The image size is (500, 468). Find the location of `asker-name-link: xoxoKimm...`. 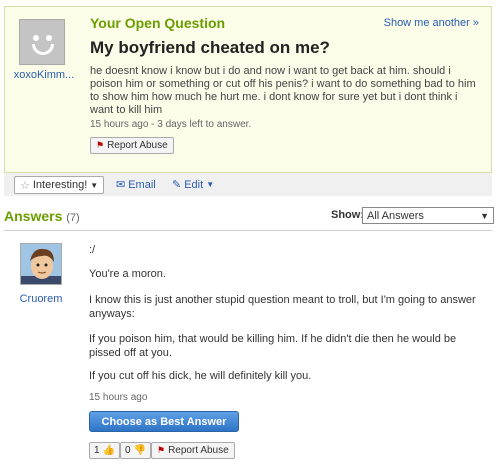

asker-name-link: xoxoKimm... is located at coordinates (44, 75).